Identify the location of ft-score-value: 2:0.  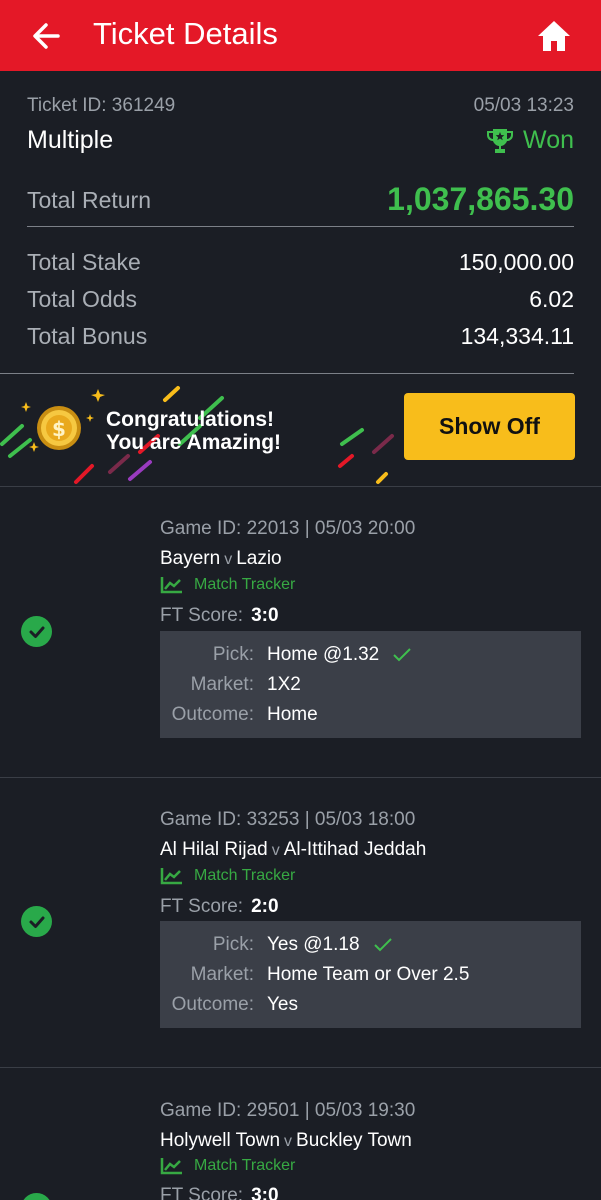
(265, 906).